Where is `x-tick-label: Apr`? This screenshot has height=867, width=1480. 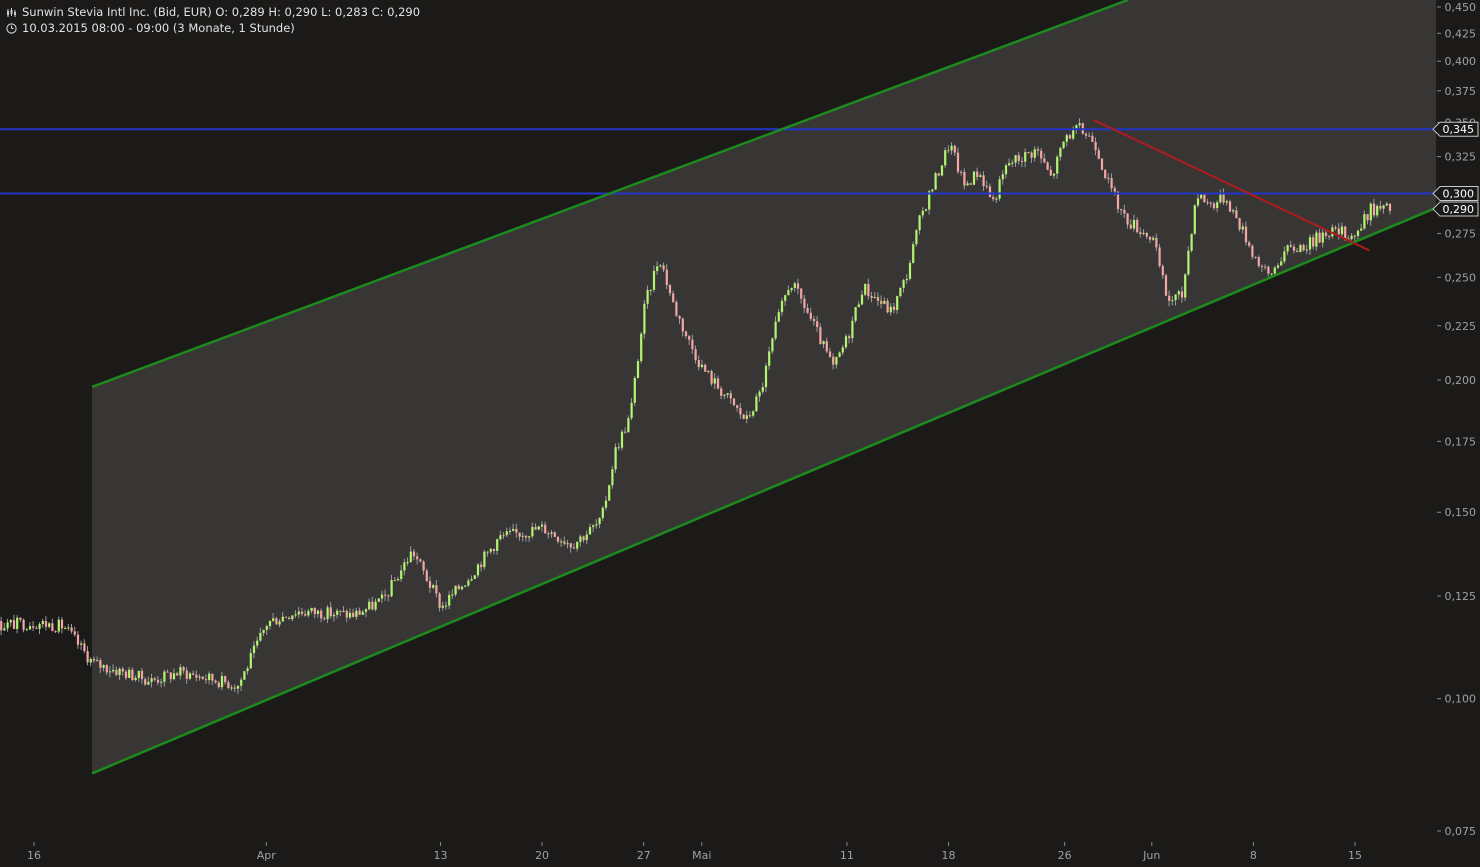
x-tick-label: Apr is located at coordinates (267, 855).